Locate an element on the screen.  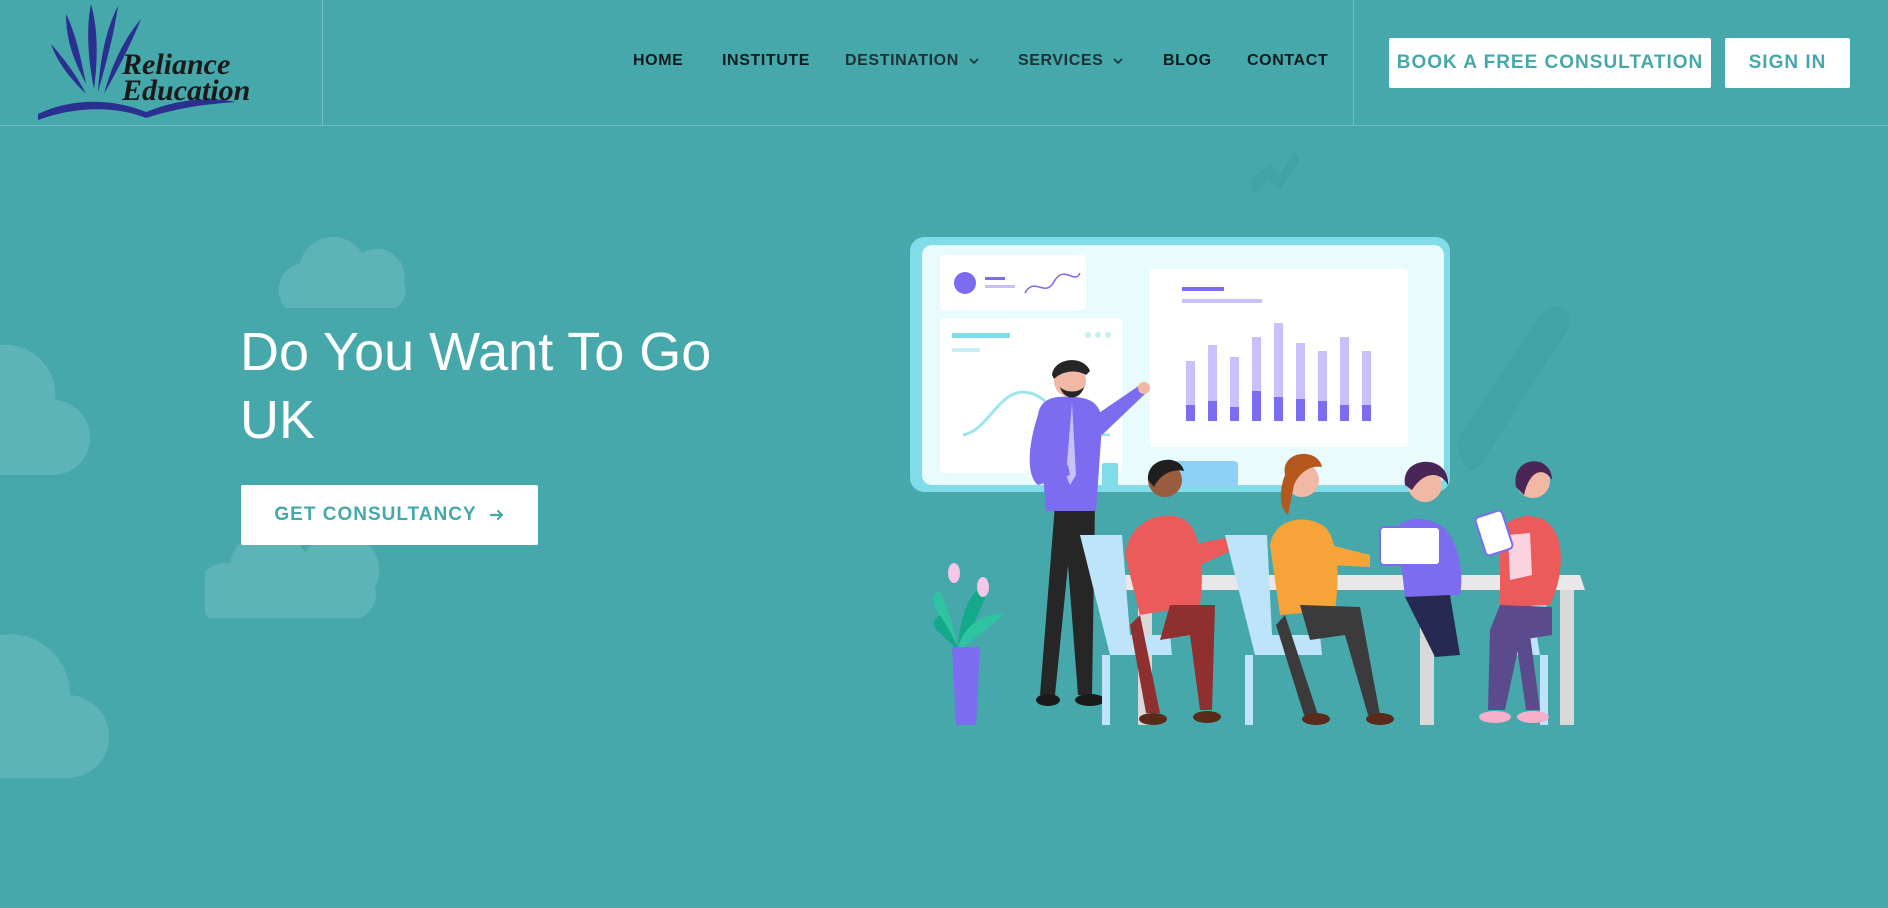
nav-institute: INSTITUTE is located at coordinates (766, 61).